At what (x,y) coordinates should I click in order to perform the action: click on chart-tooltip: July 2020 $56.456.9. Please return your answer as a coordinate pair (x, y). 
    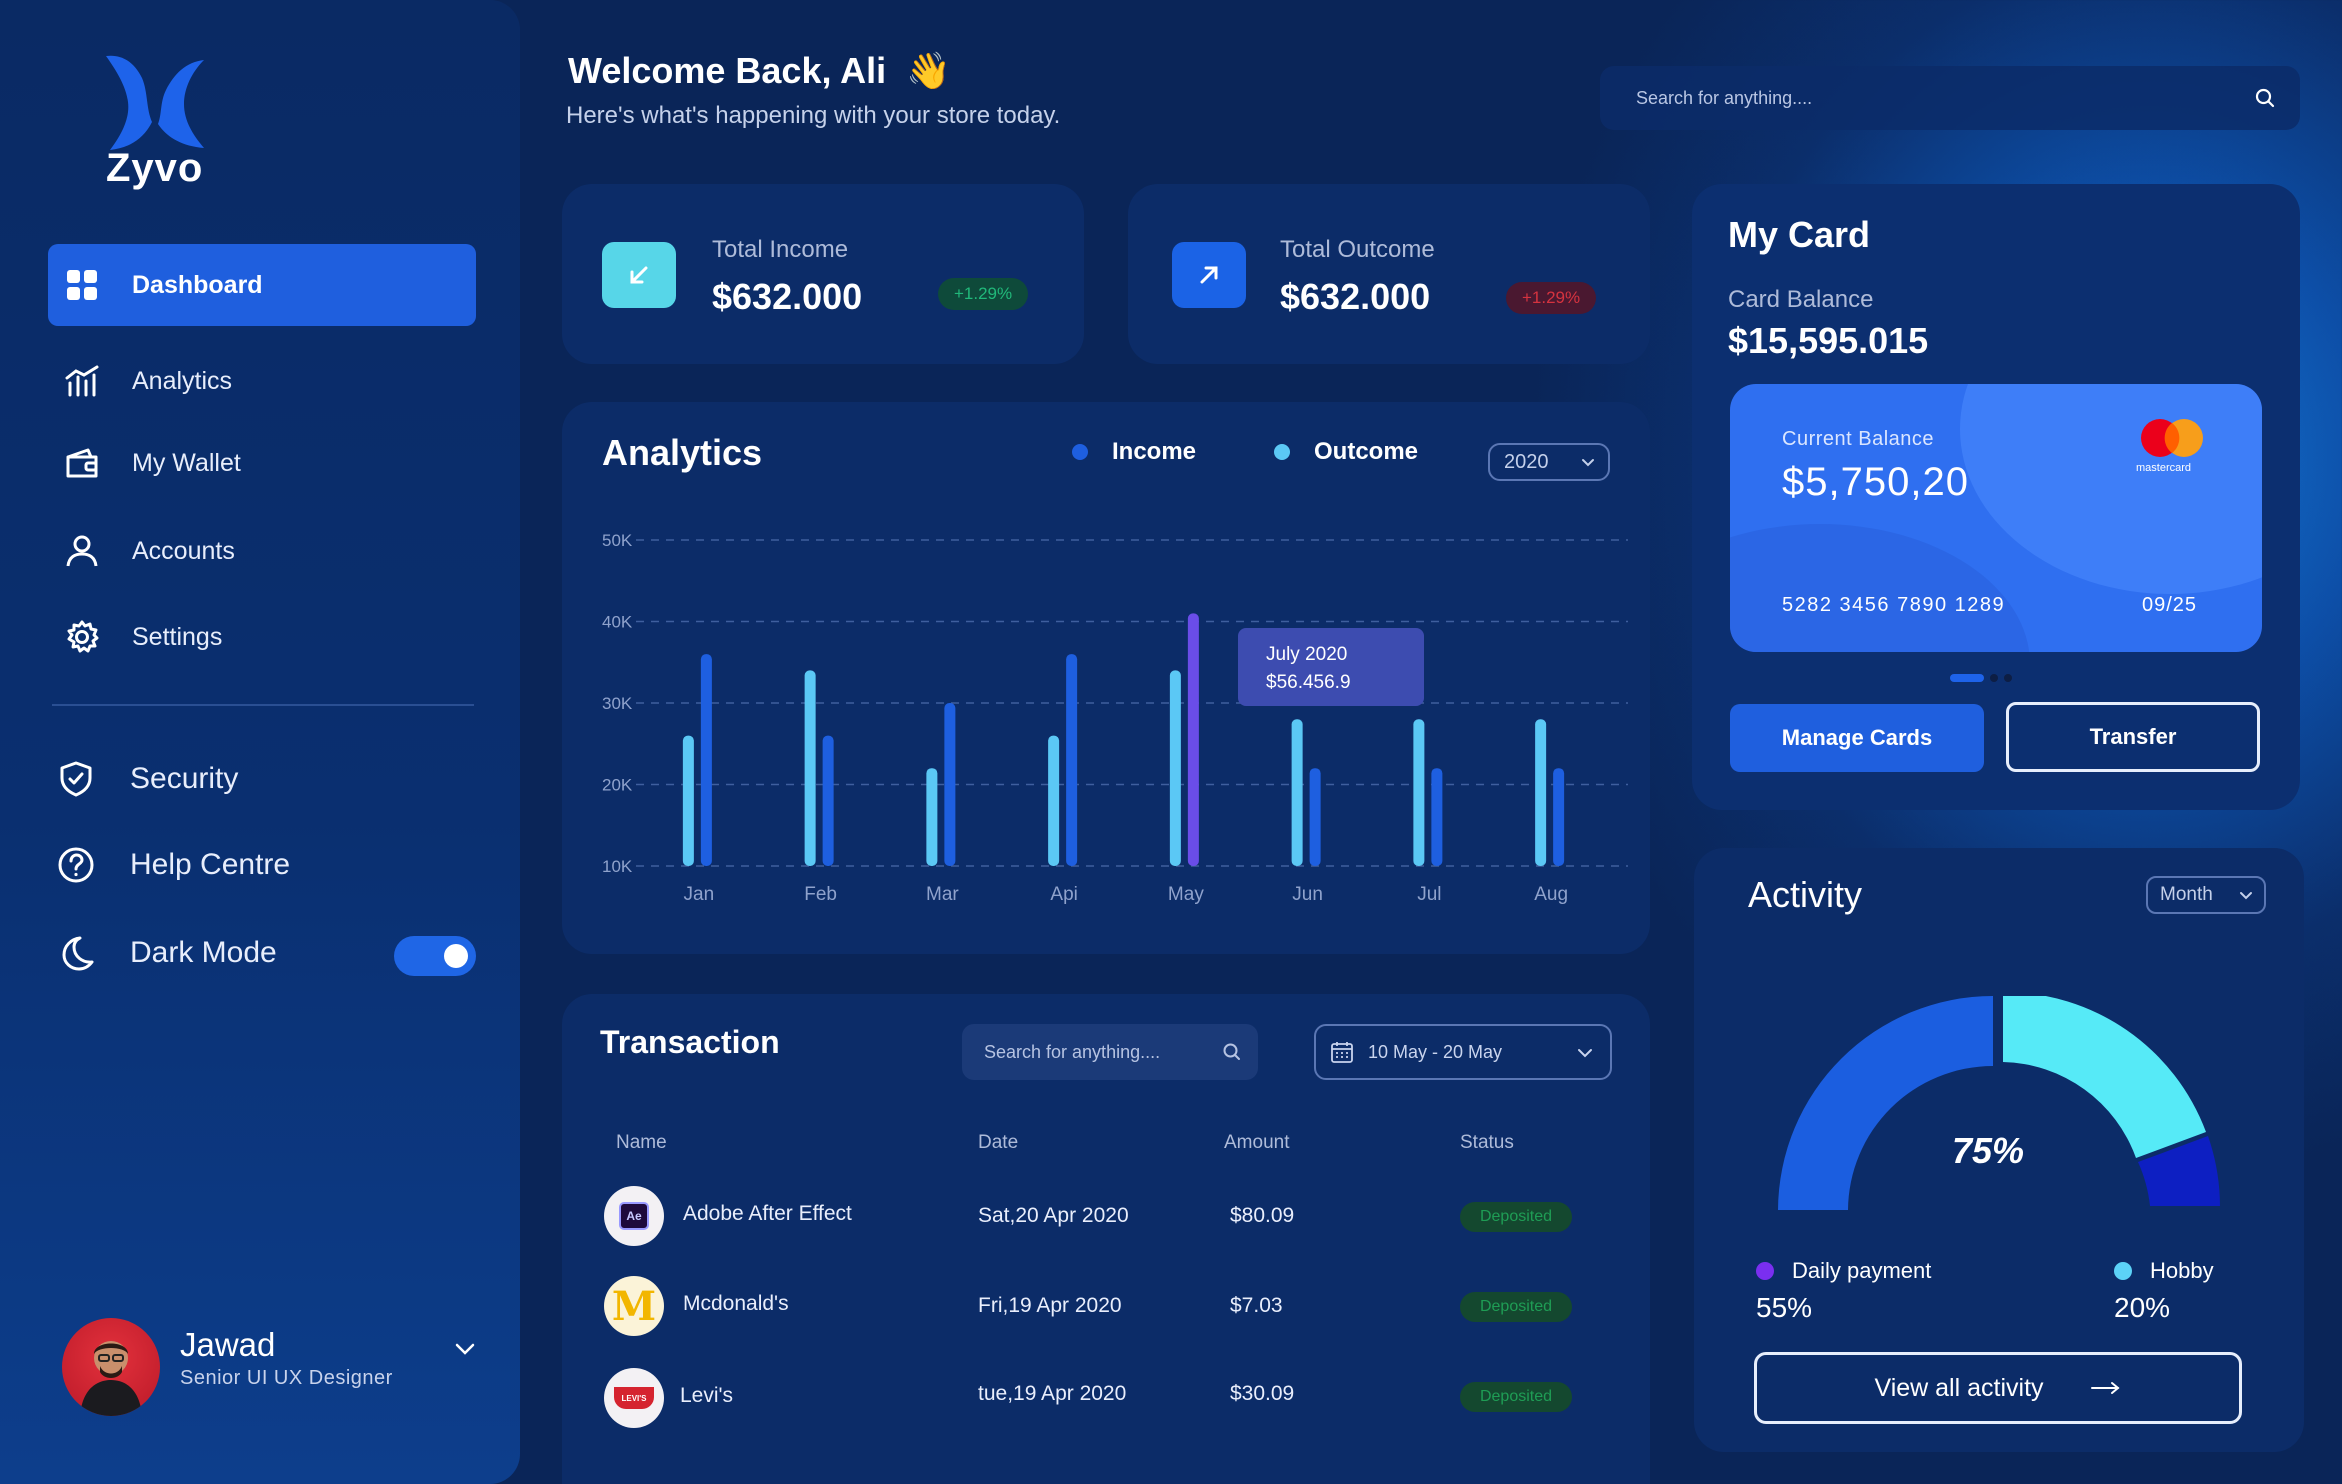
    Looking at the image, I should click on (1331, 667).